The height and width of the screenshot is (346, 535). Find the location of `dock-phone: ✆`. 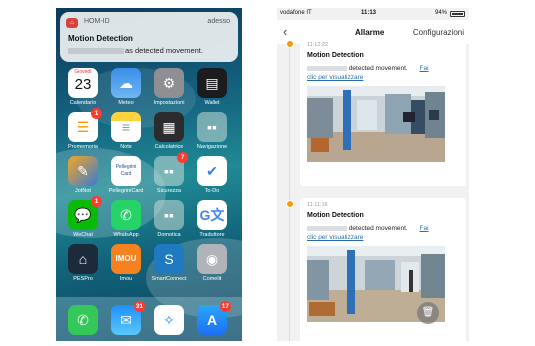

dock-phone: ✆ is located at coordinates (83, 320).